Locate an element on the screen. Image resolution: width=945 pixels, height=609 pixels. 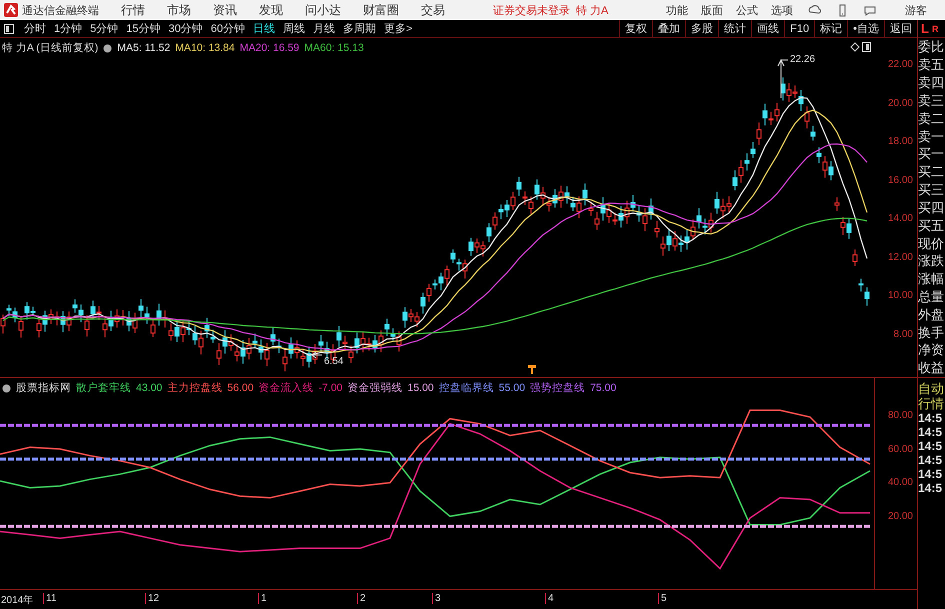
axis-label: 40.00 is located at coordinates (900, 482).